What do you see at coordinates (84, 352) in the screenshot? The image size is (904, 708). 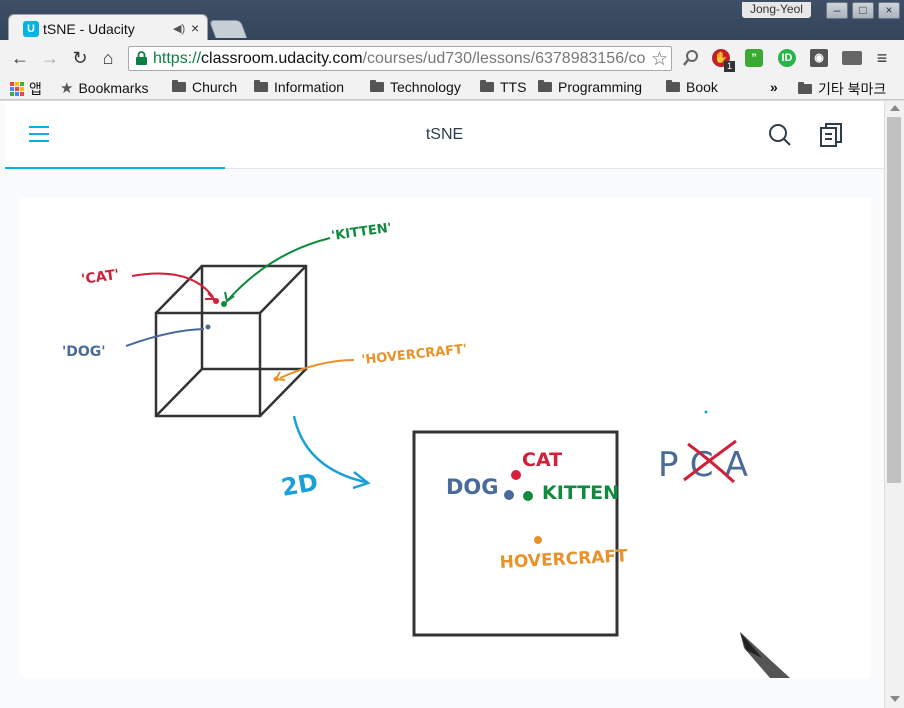 I see `dog-label-3d: 'DOG'` at bounding box center [84, 352].